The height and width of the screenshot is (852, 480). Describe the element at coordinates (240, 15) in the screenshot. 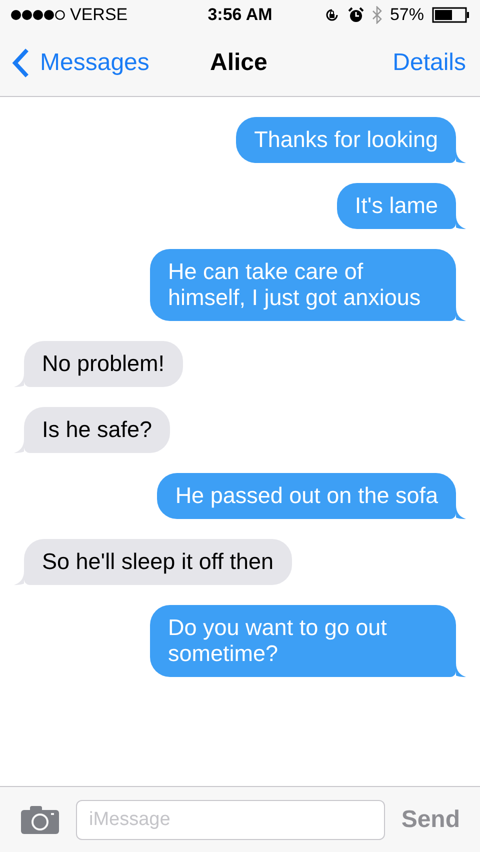

I see `clock-time: 3:56 AM` at that location.